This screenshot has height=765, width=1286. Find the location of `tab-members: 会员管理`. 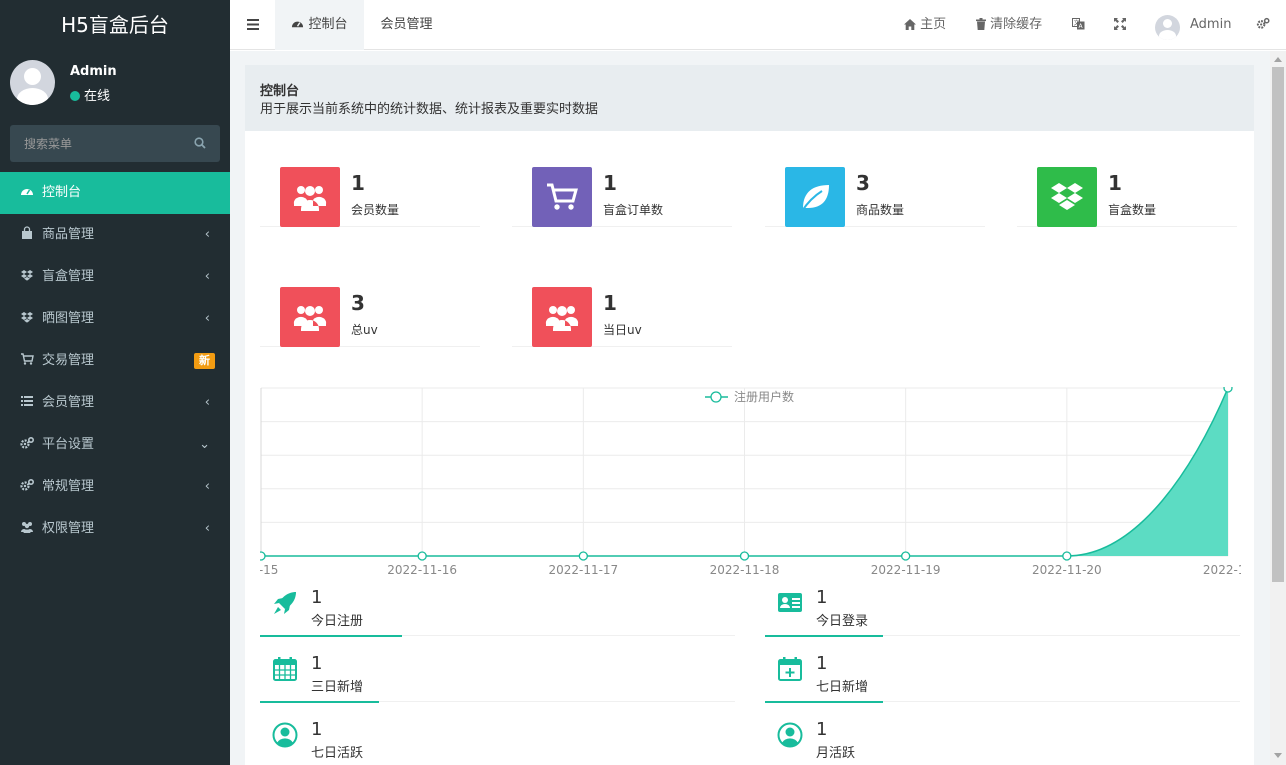

tab-members: 会员管理 is located at coordinates (406, 25).